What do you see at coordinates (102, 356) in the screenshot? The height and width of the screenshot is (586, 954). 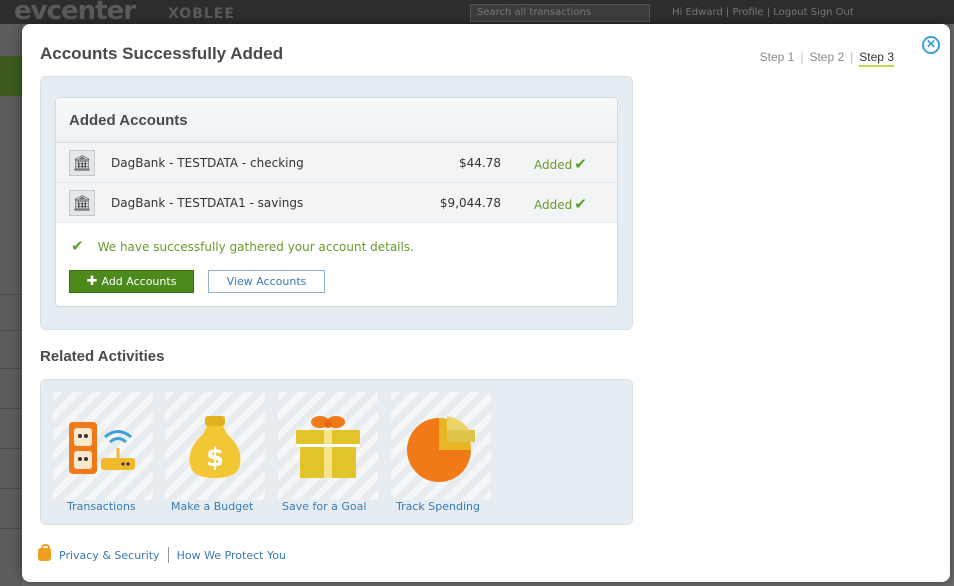 I see `related-activities-title: Related Activities` at bounding box center [102, 356].